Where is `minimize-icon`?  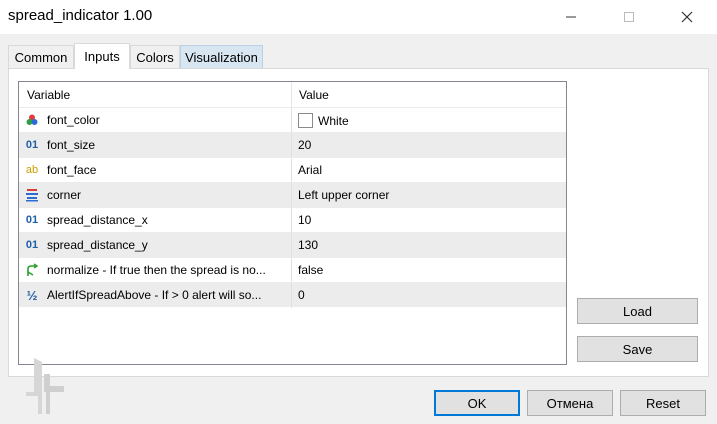
minimize-icon is located at coordinates (571, 17).